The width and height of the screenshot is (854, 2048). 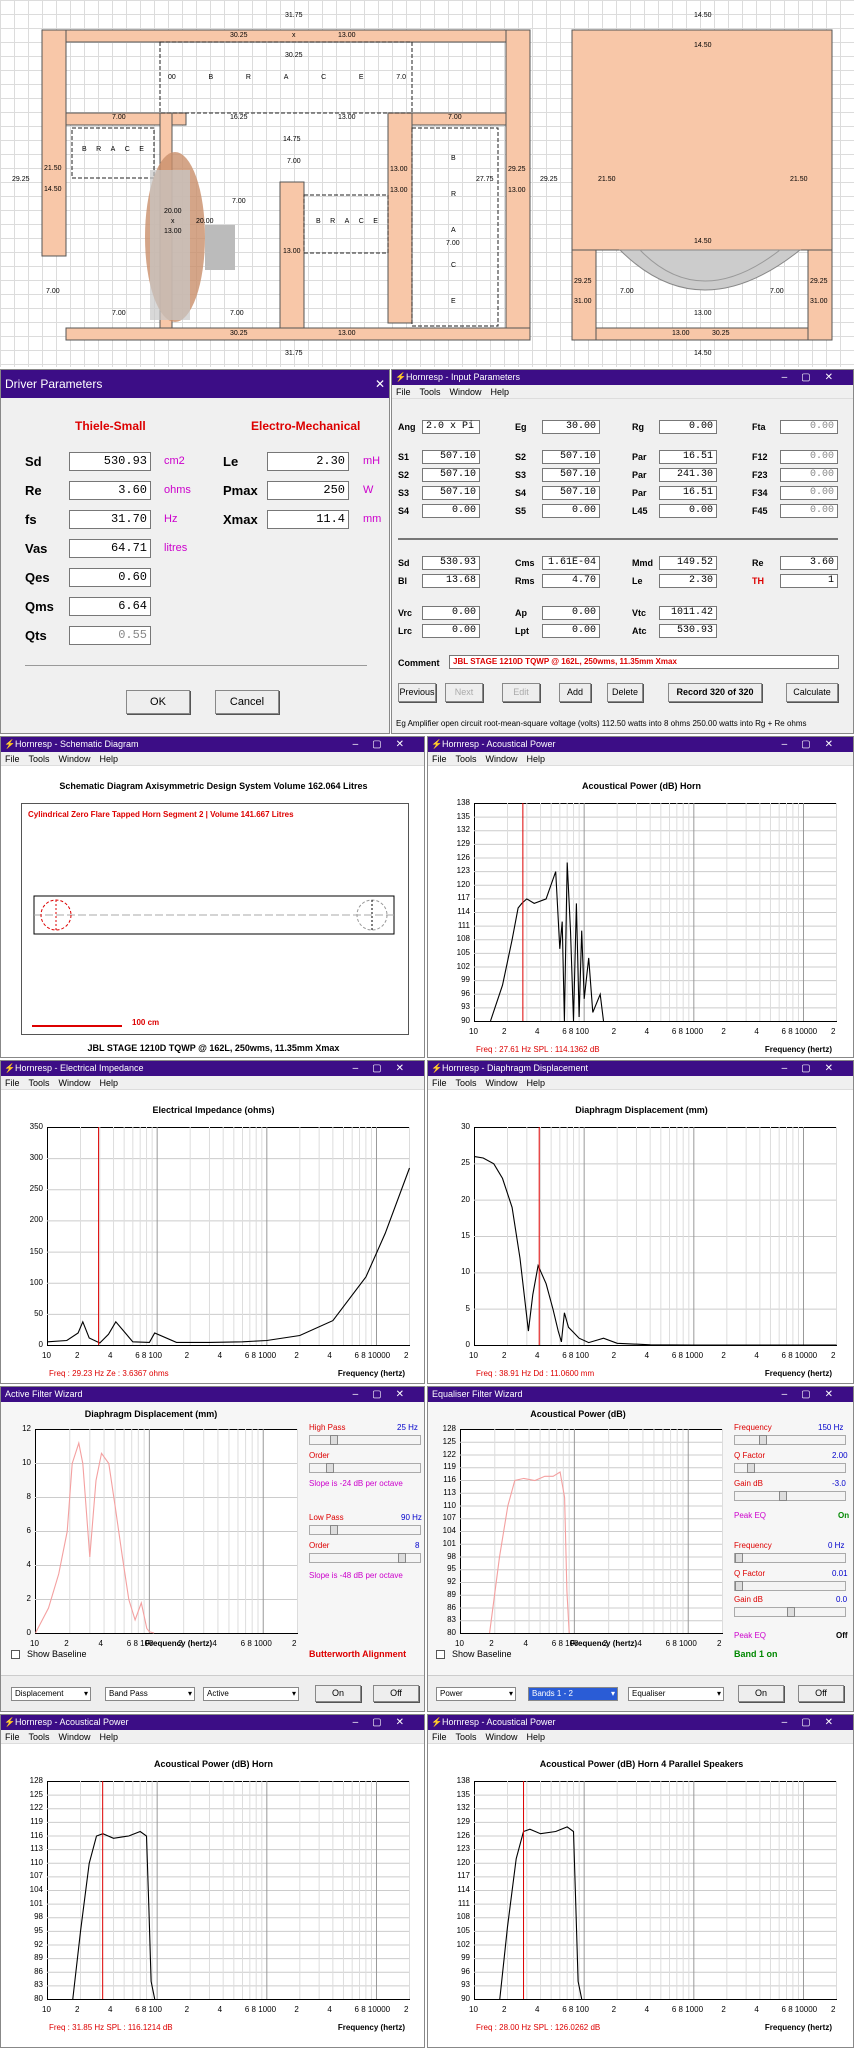 What do you see at coordinates (571, 563) in the screenshot?
I see `input-field-cms: 1.61E-04` at bounding box center [571, 563].